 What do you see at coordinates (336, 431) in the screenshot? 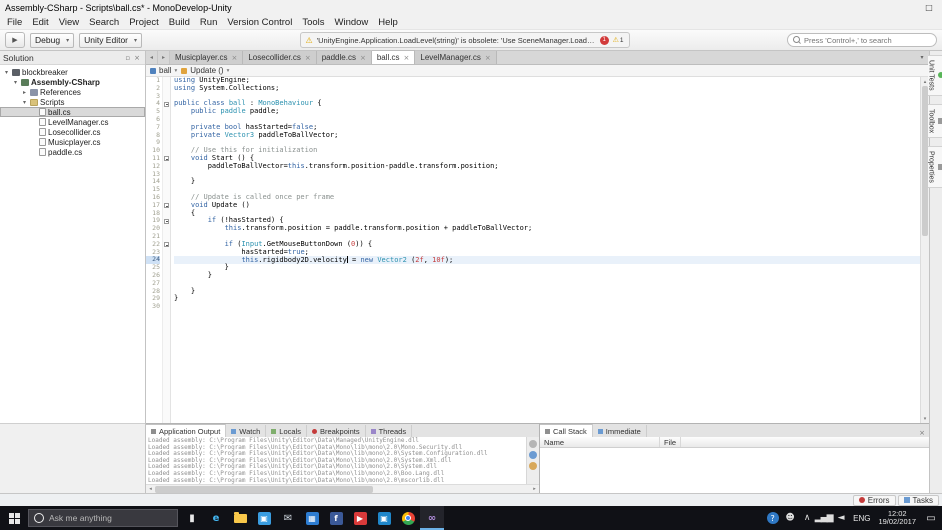
I see `pad-tab-breakpoints: Breakpoints` at bounding box center [336, 431].